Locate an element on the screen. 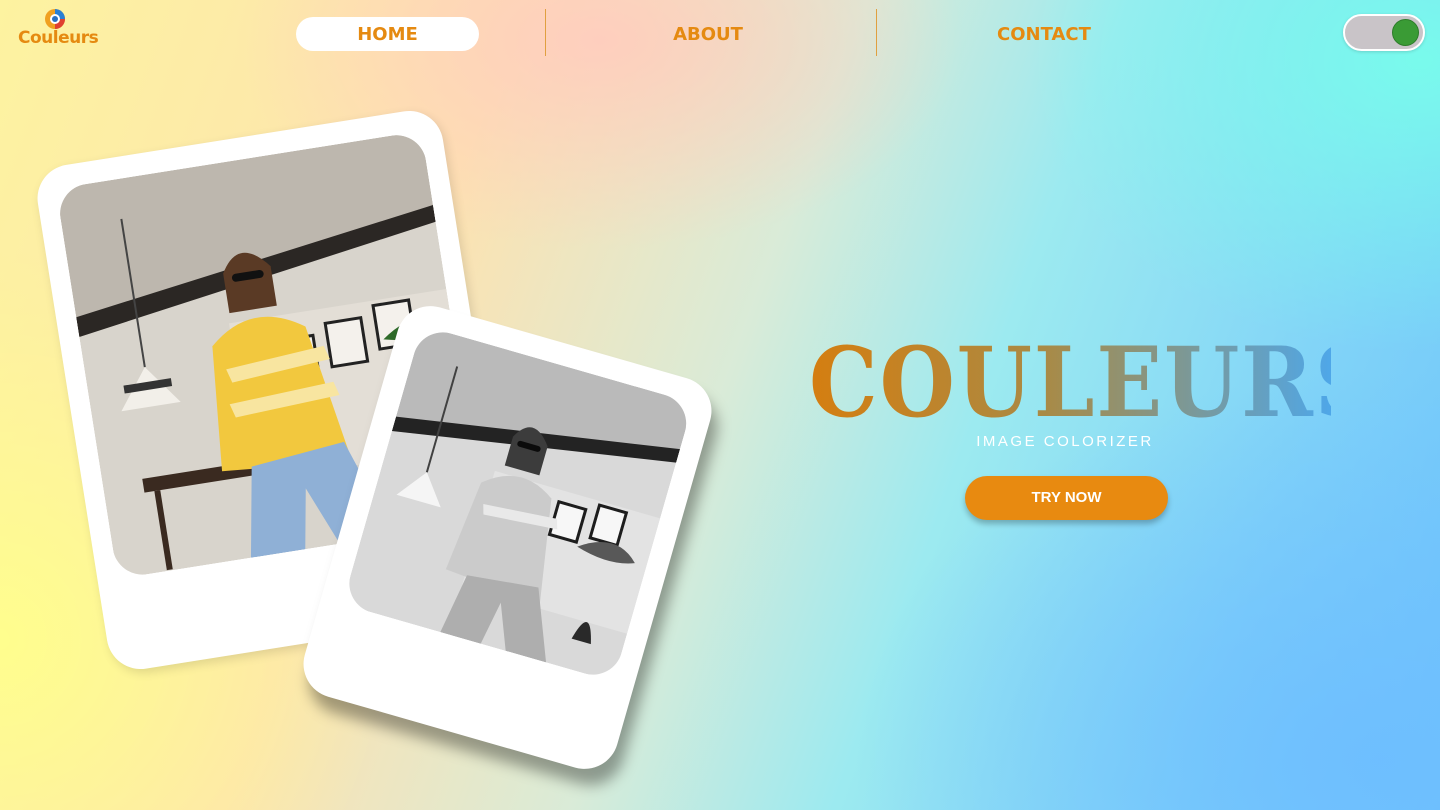 Image resolution: width=1440 pixels, height=810 pixels. nav-about: ABOUT is located at coordinates (708, 34).